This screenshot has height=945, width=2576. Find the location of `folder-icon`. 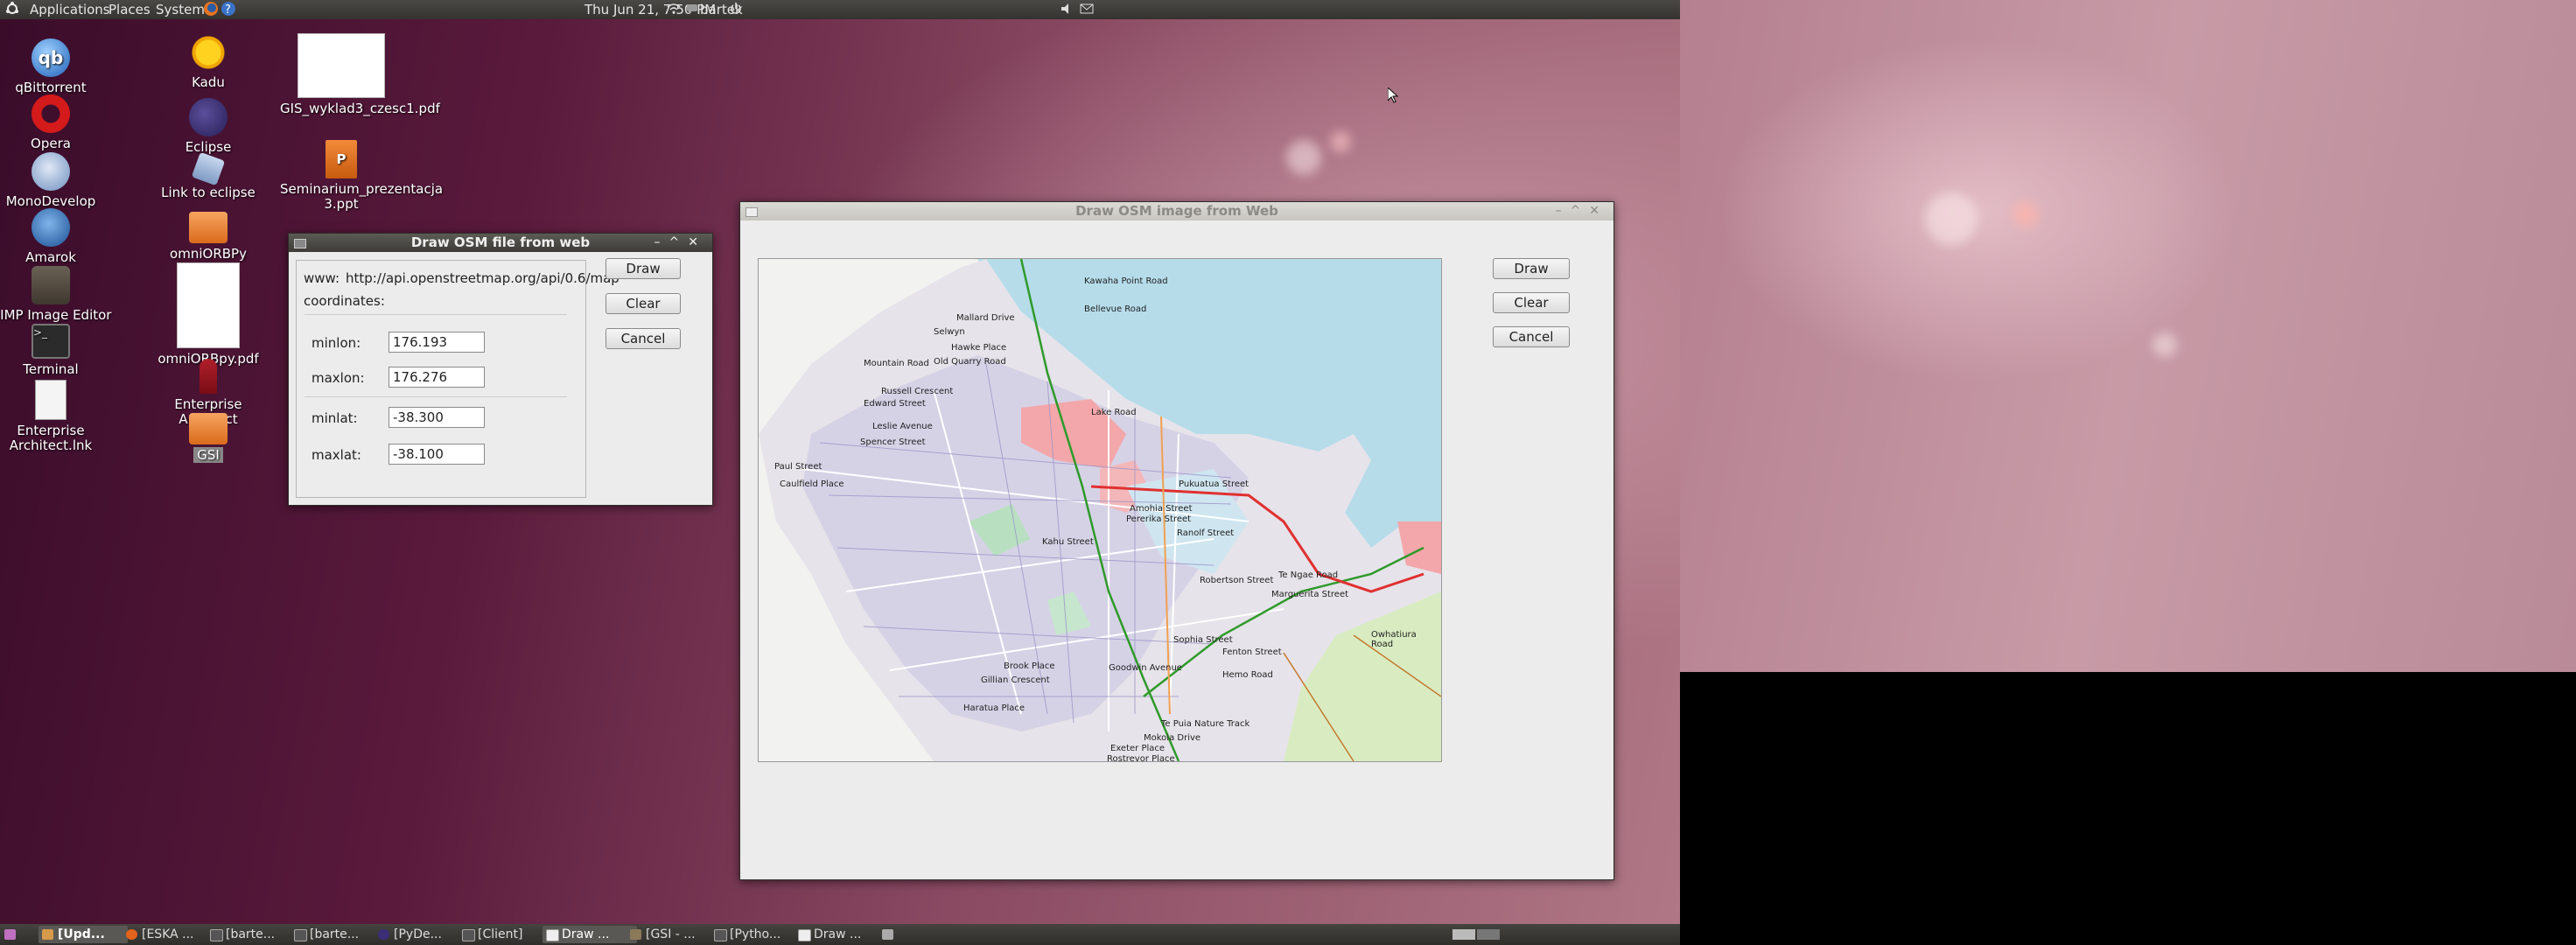

folder-icon is located at coordinates (208, 428).